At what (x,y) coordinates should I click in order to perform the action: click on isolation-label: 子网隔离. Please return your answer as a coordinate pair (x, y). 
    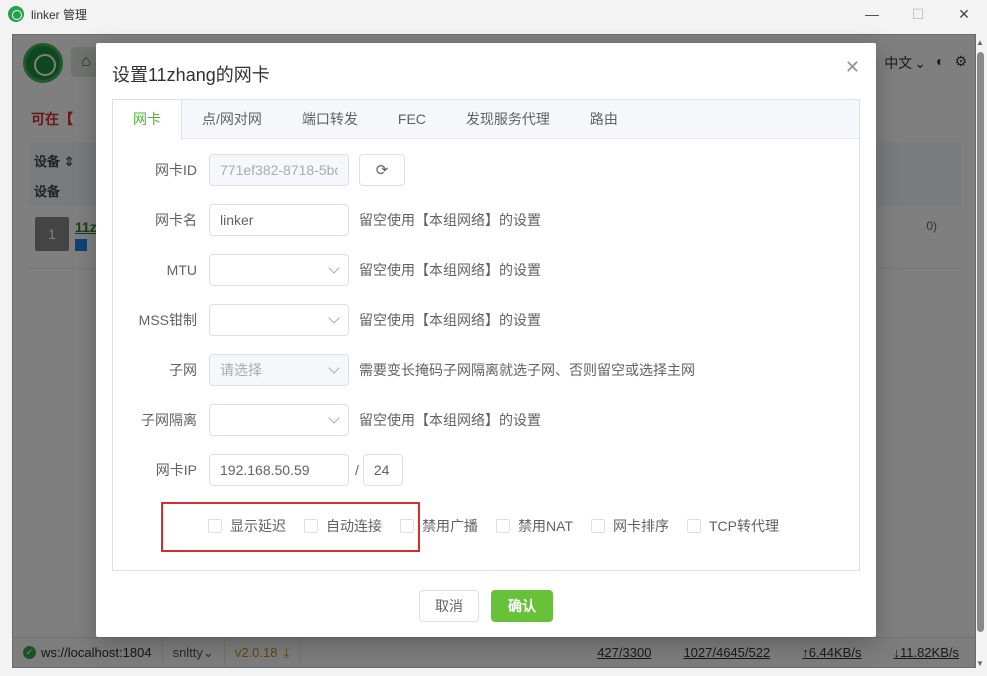
    Looking at the image, I should click on (169, 420).